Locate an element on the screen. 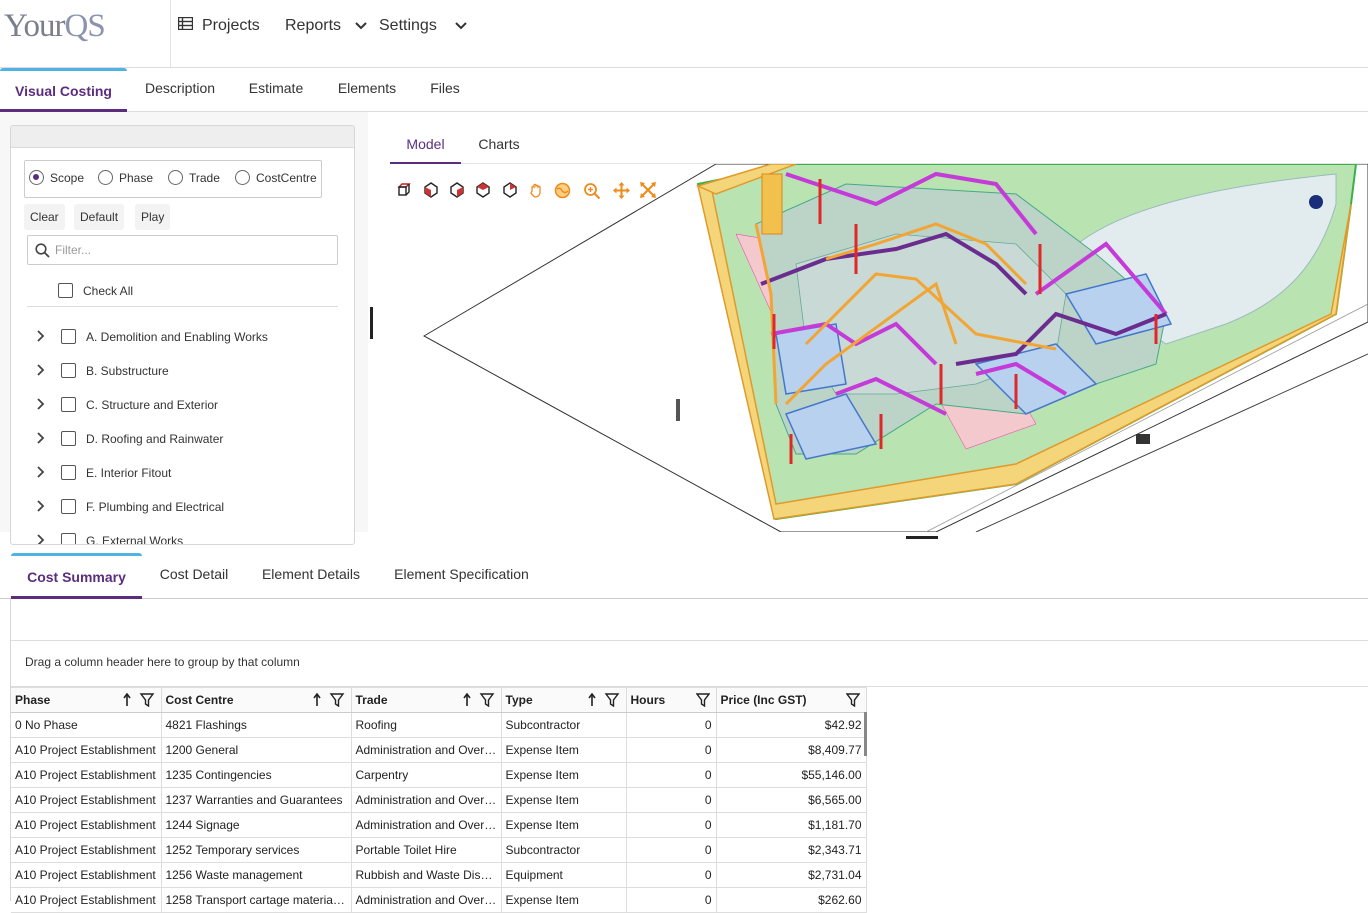  cell-cost-centre: 1237 Warranties and Guarantees is located at coordinates (256, 800).